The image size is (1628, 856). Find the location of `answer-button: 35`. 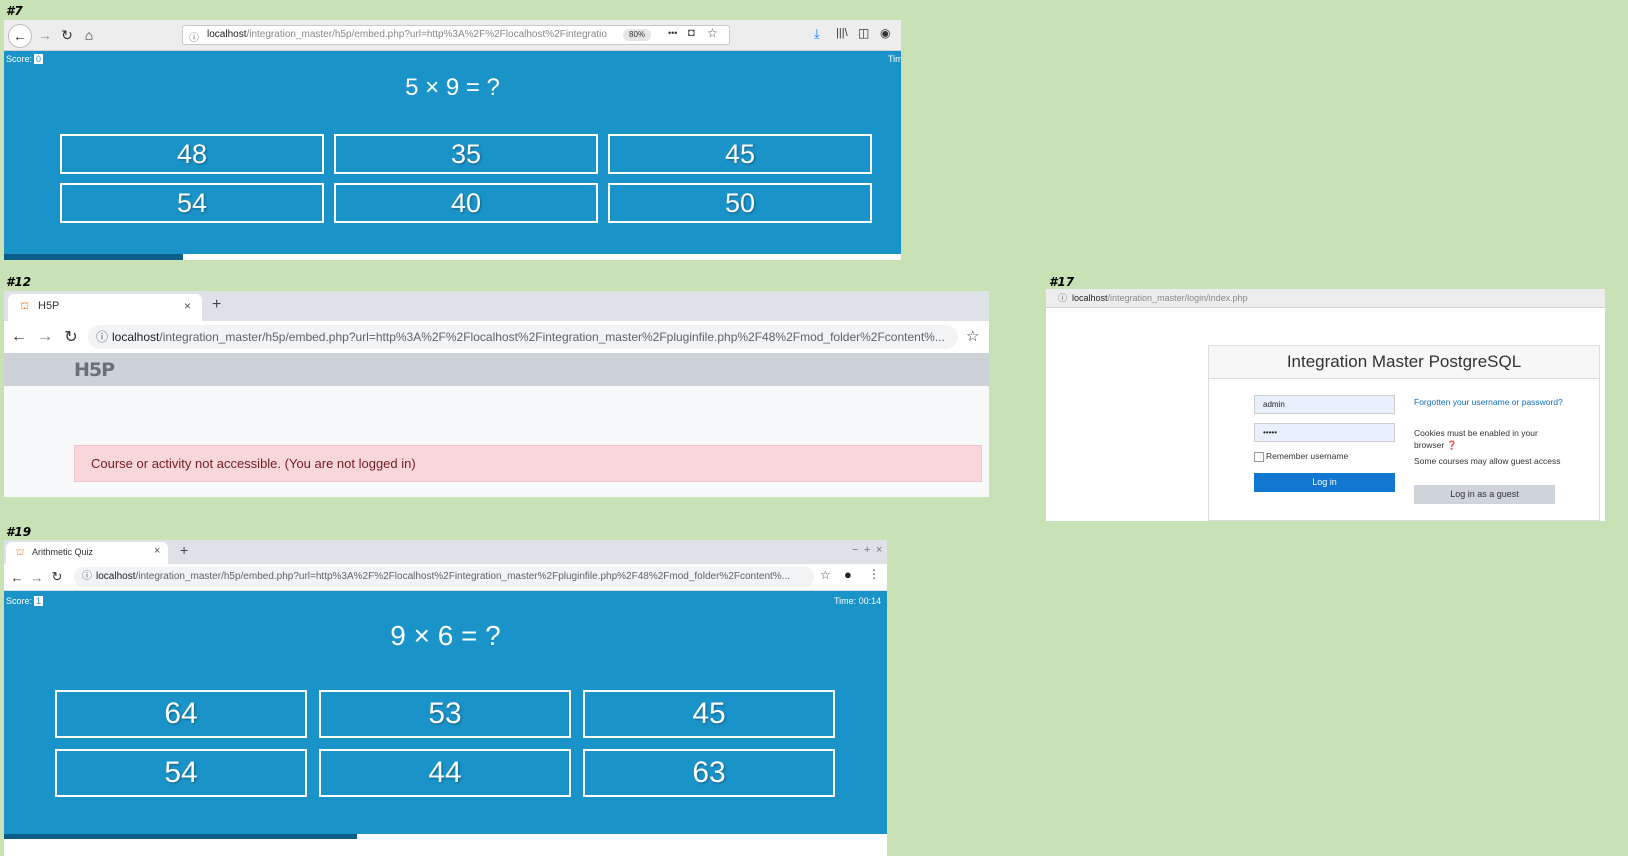

answer-button: 35 is located at coordinates (466, 154).